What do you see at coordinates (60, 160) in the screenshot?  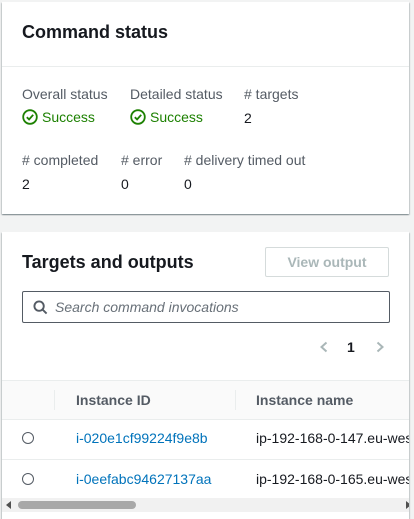 I see `completed-count-label: # completed` at bounding box center [60, 160].